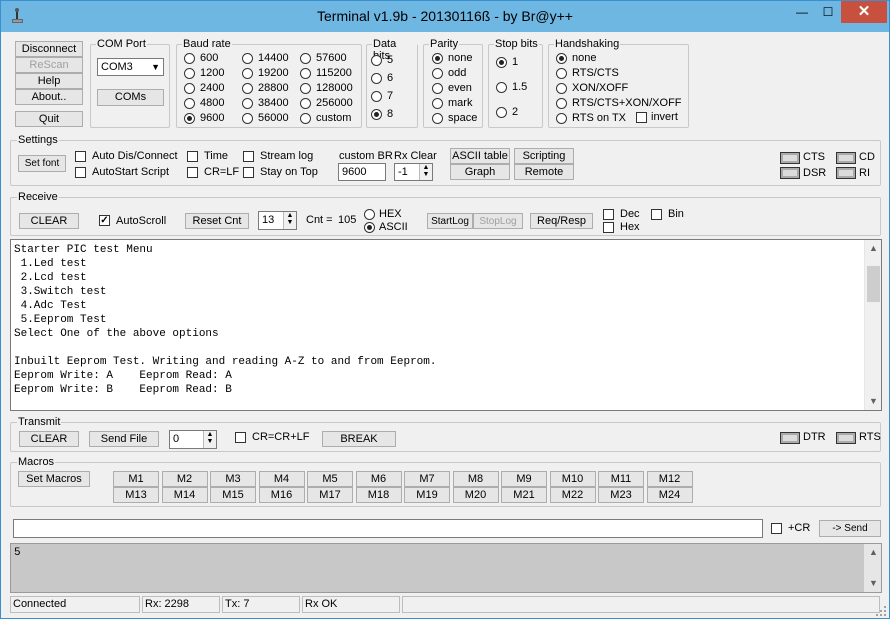 Image resolution: width=890 pixels, height=619 pixels. I want to click on transmit-log-scrollbar: ▲ ▼, so click(872, 568).